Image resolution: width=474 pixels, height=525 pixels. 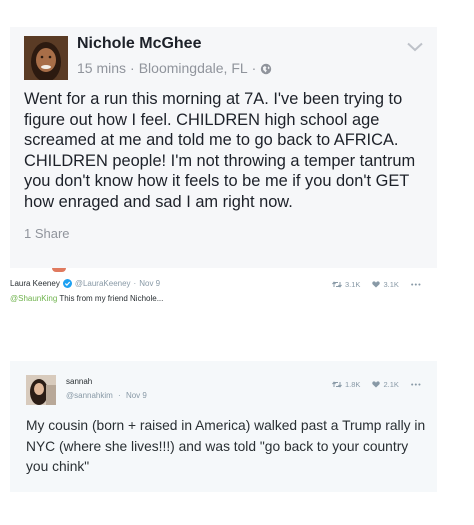 What do you see at coordinates (46, 58) in the screenshot?
I see `author-avatar` at bounding box center [46, 58].